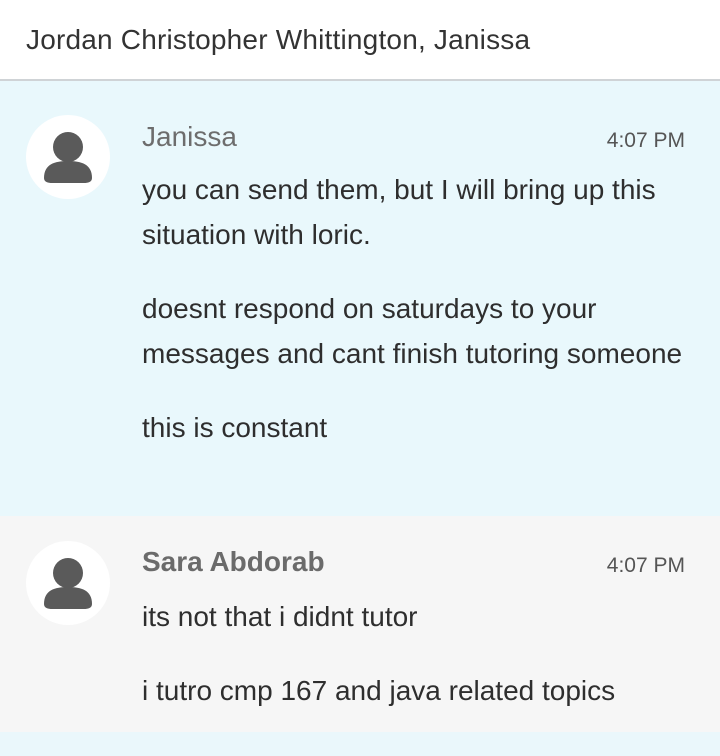  I want to click on sender-name: Sara Abdorab, so click(233, 562).